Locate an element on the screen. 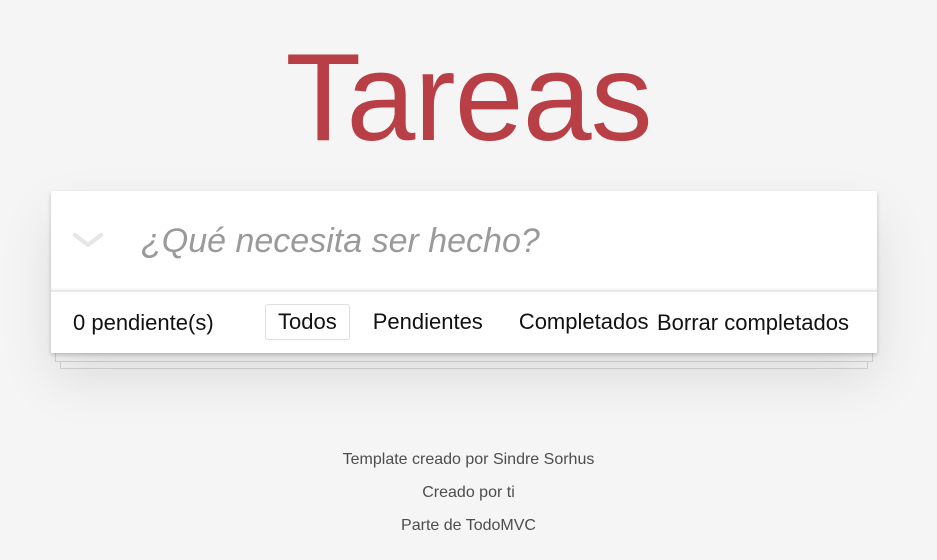 The height and width of the screenshot is (560, 937). filters: Todos Pendientes Completados is located at coordinates (463, 322).